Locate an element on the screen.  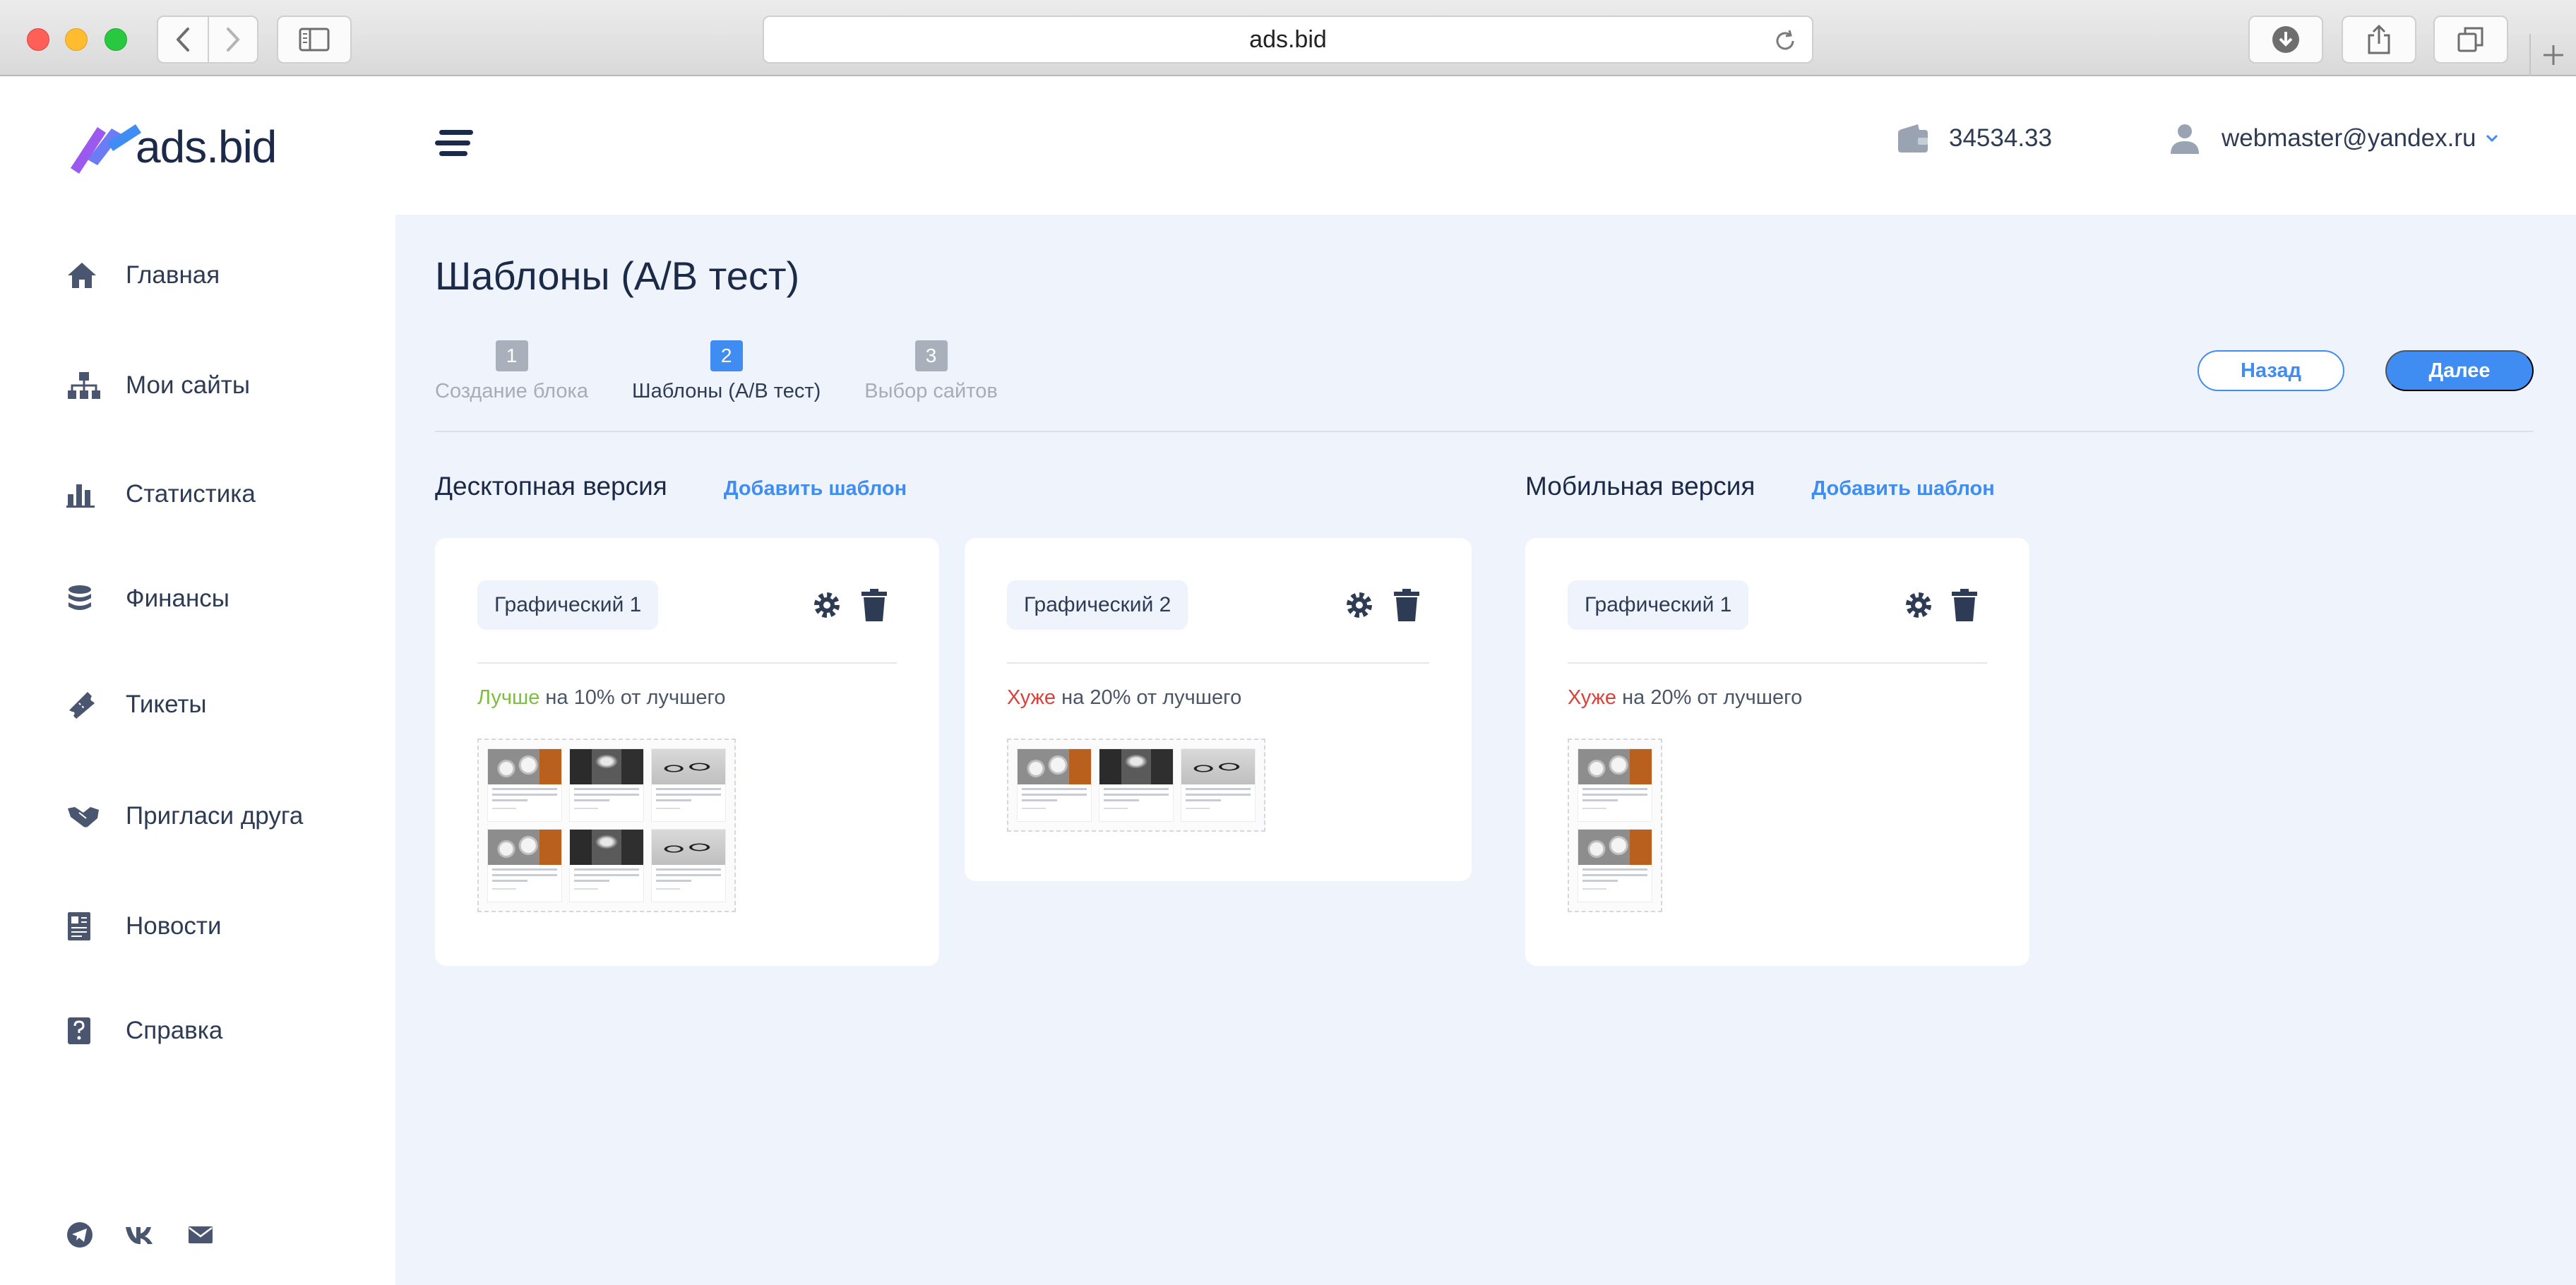
step-label: Выбор сайтов is located at coordinates (931, 391).